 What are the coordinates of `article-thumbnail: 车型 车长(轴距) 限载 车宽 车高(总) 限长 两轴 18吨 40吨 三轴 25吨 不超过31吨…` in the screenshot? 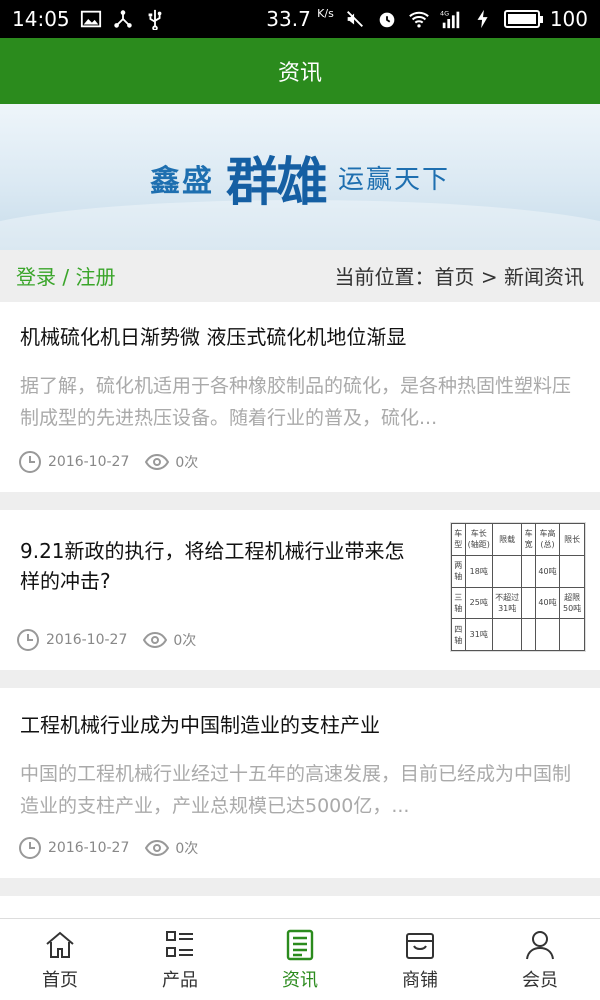 It's located at (518, 587).